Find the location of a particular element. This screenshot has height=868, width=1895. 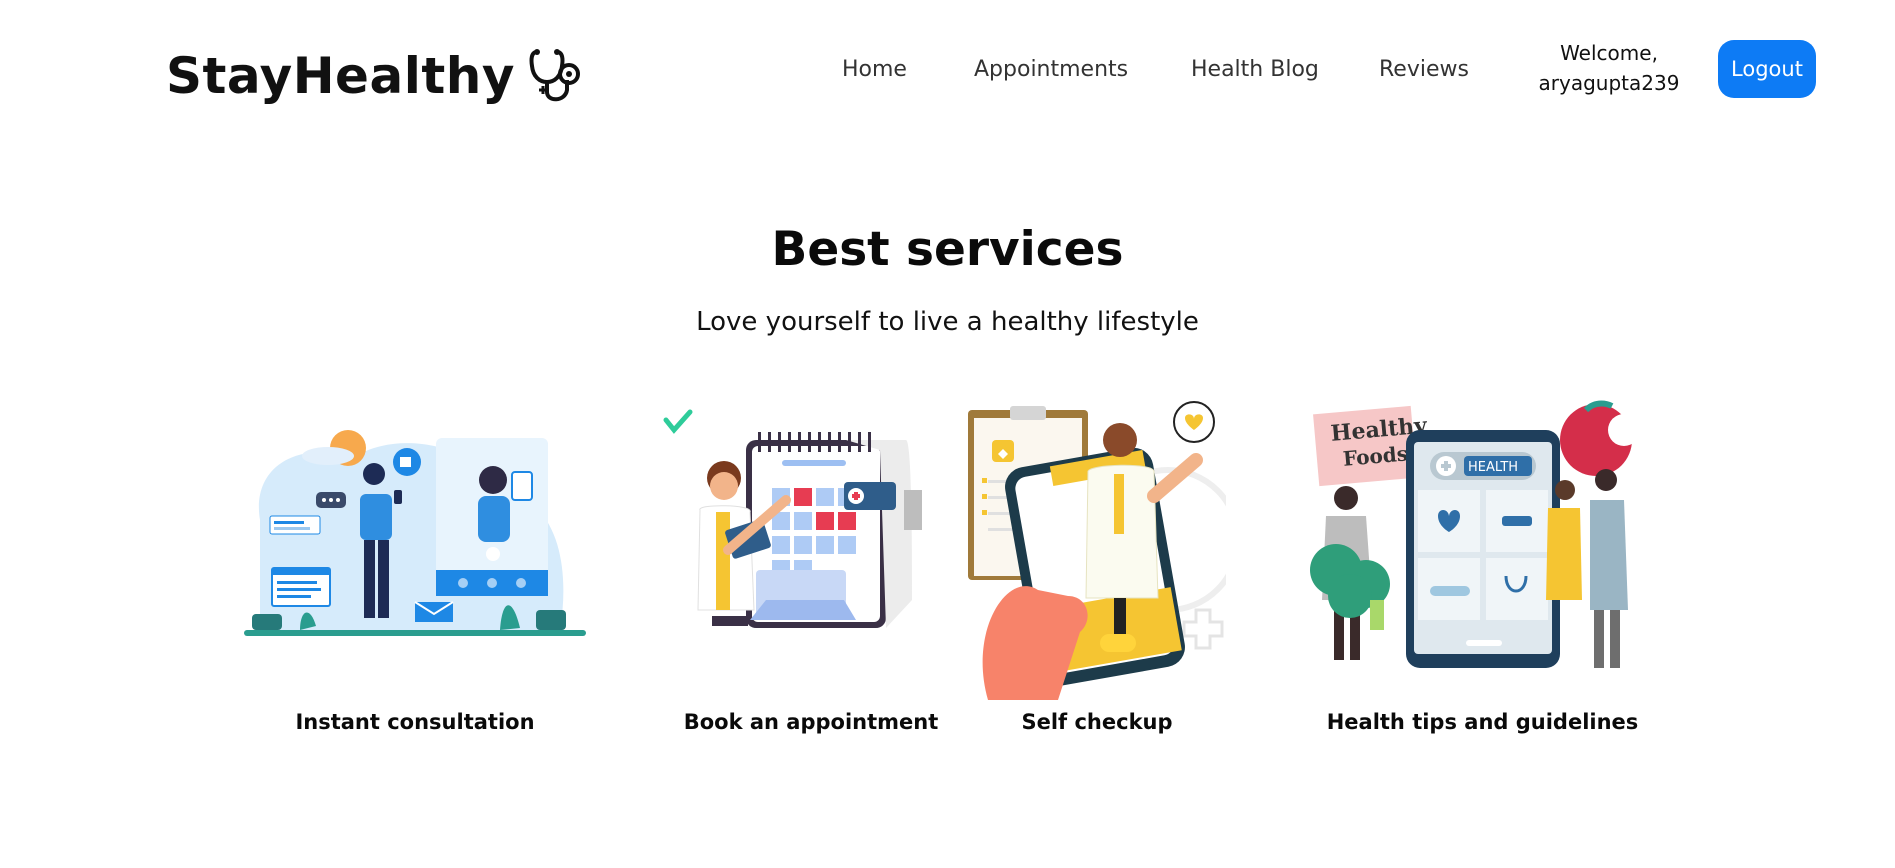

service-label: Self checkup is located at coordinates (1097, 722).